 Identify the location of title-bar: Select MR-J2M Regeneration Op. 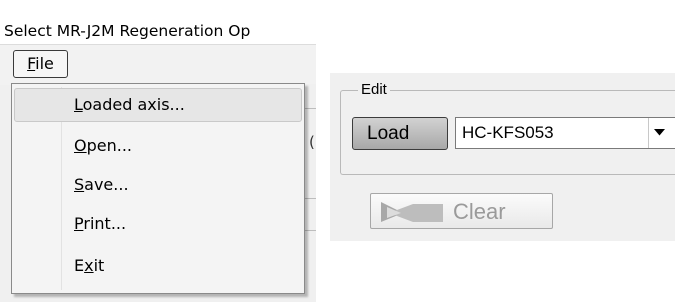
(158, 22).